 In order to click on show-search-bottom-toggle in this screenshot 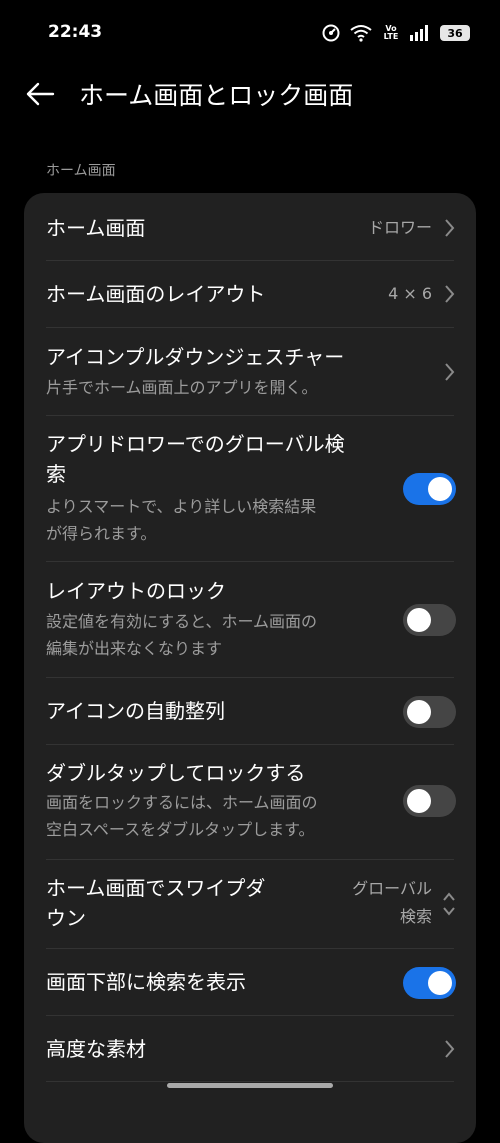, I will do `click(429, 983)`.